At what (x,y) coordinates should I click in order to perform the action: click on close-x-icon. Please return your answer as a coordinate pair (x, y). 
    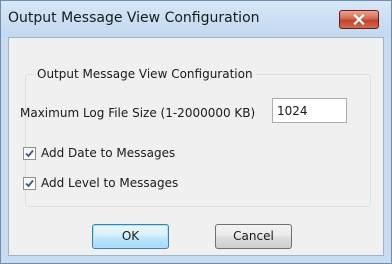
    Looking at the image, I should click on (359, 19).